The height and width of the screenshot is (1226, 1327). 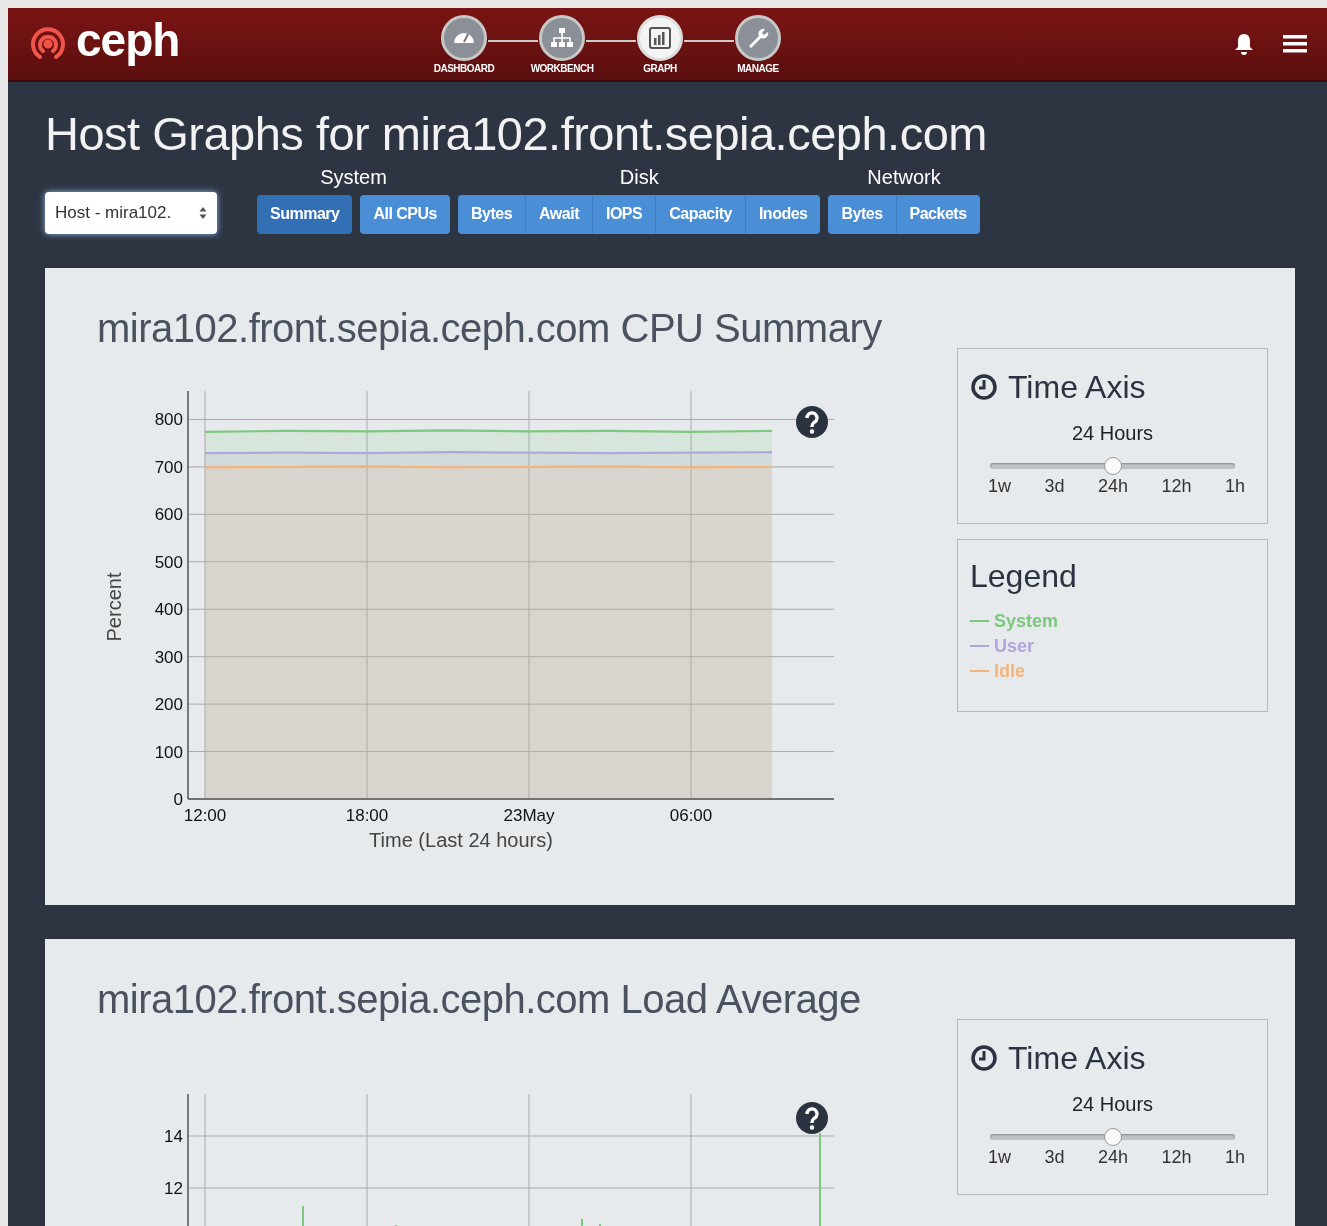 I want to click on graph-button: Packets, so click(x=937, y=214).